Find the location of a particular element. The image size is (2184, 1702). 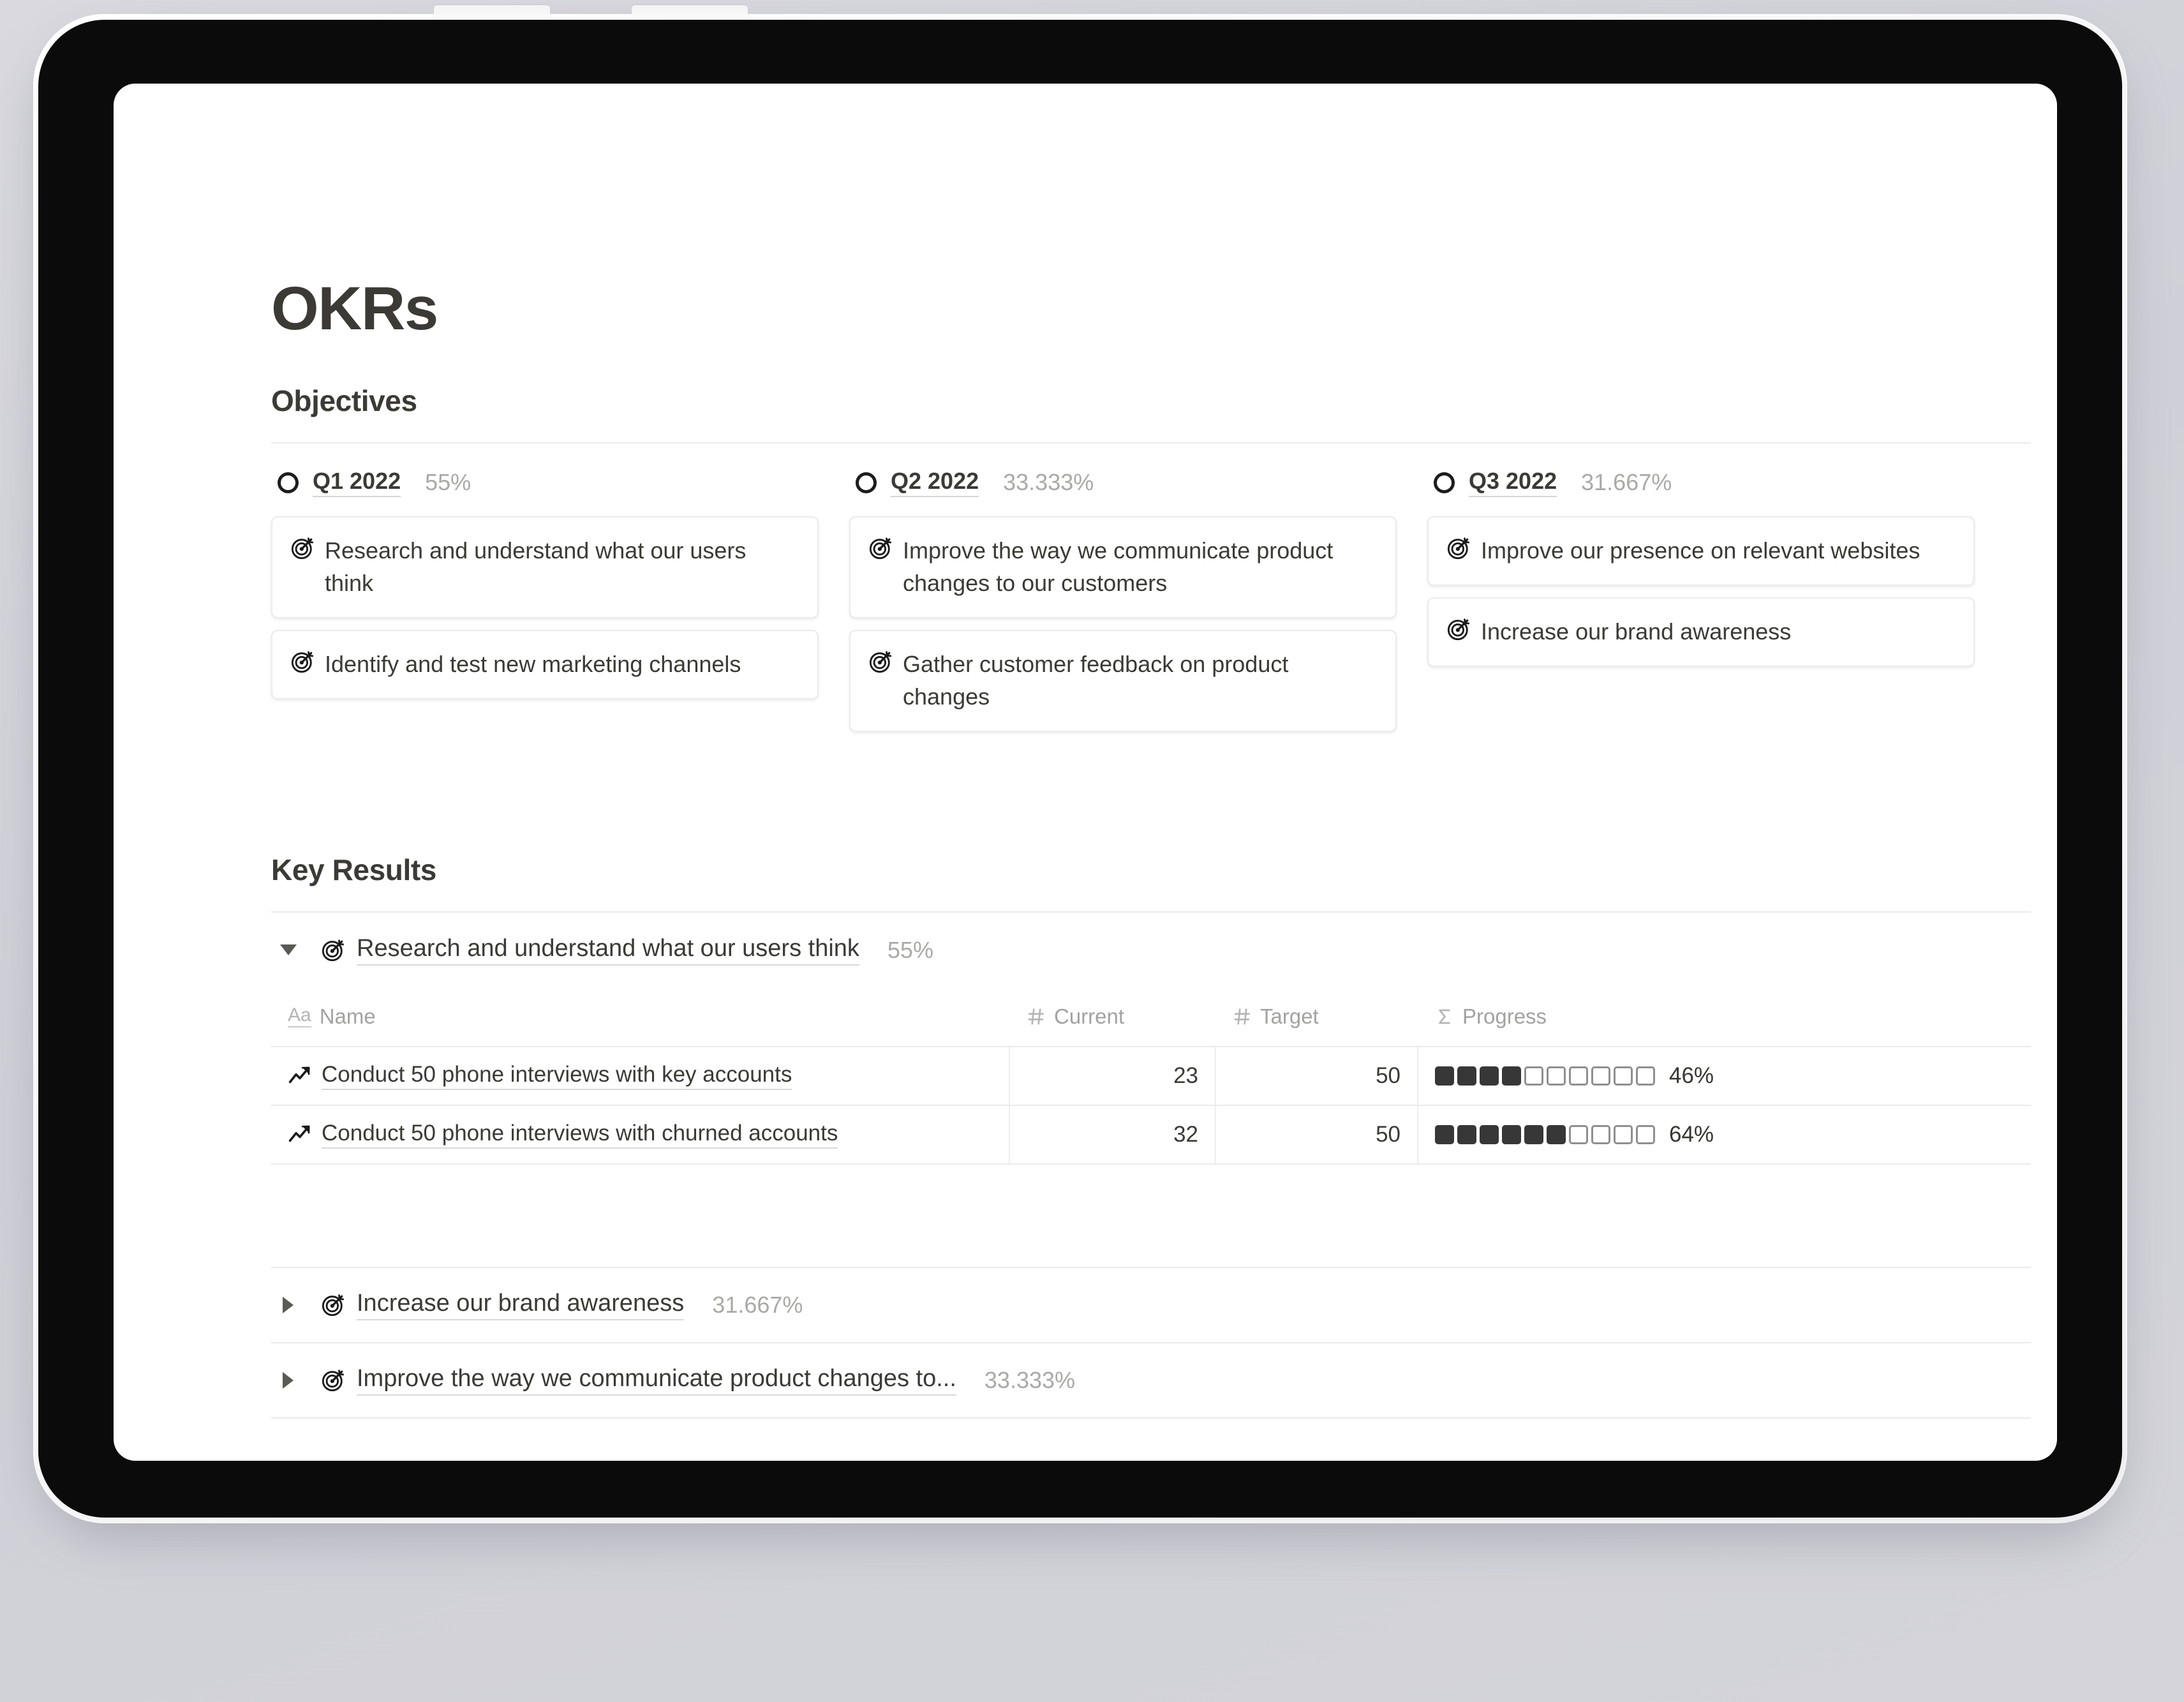

key-result-group-header: Increase our brand awareness 31.667% is located at coordinates (1151, 1305).